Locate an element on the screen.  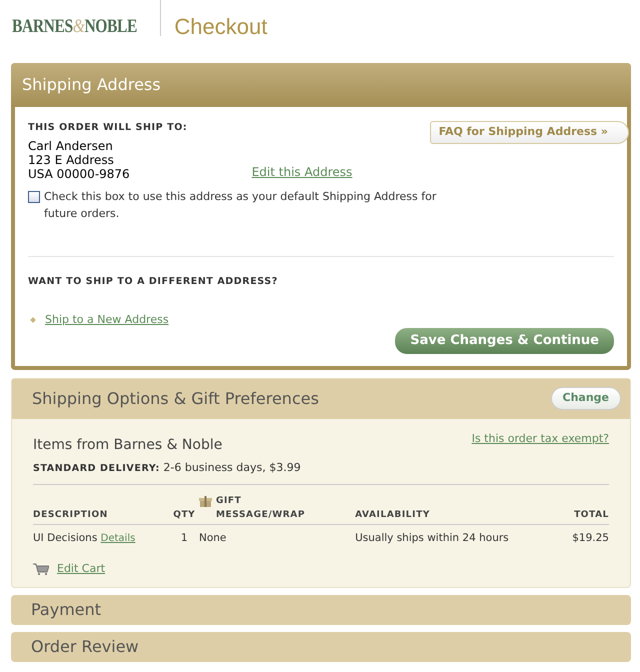
section-header: Order Review is located at coordinates (321, 647).